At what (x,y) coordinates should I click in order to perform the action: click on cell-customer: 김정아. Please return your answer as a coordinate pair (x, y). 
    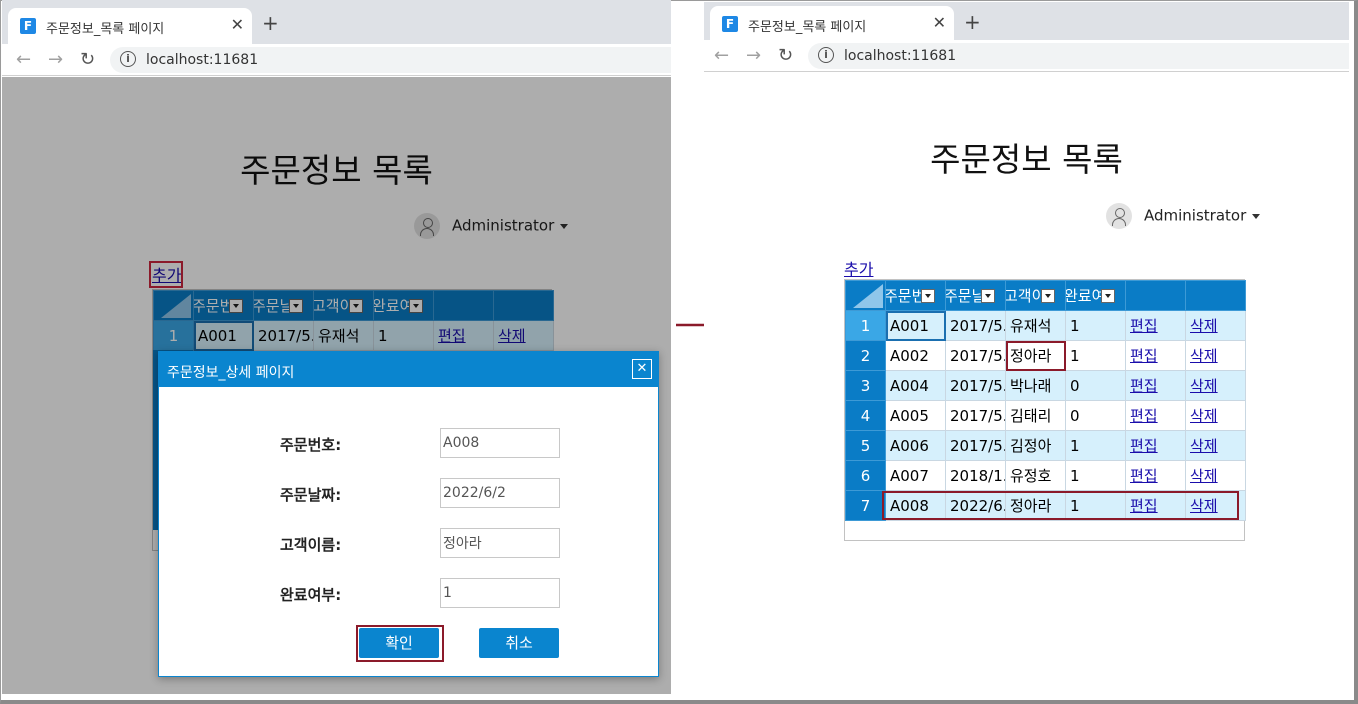
    Looking at the image, I should click on (1035, 445).